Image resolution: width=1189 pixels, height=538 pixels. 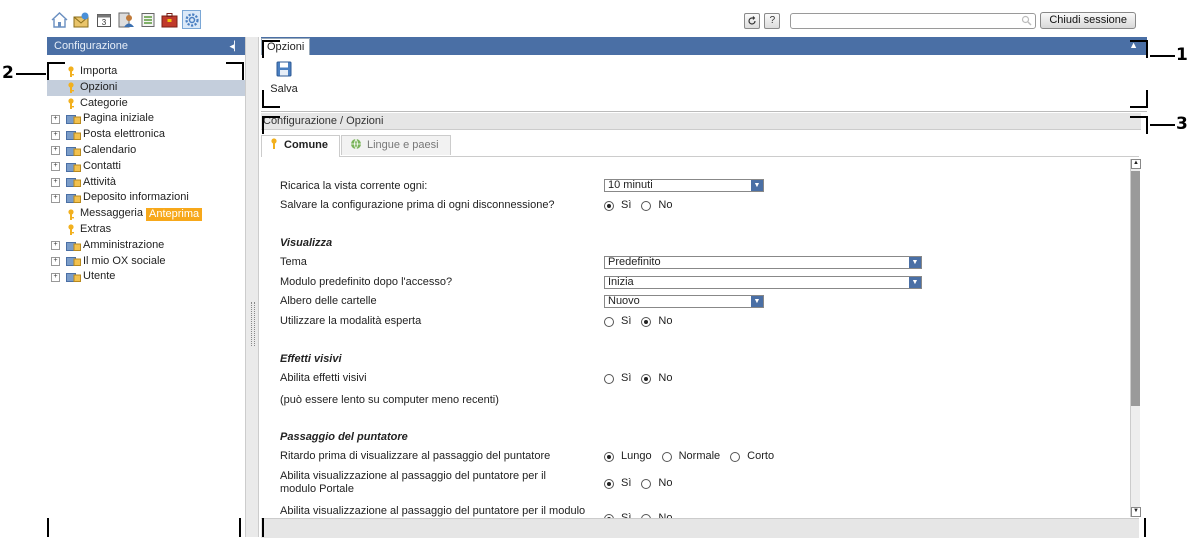 I want to click on sidebar-item: Opzioni, so click(x=146, y=87).